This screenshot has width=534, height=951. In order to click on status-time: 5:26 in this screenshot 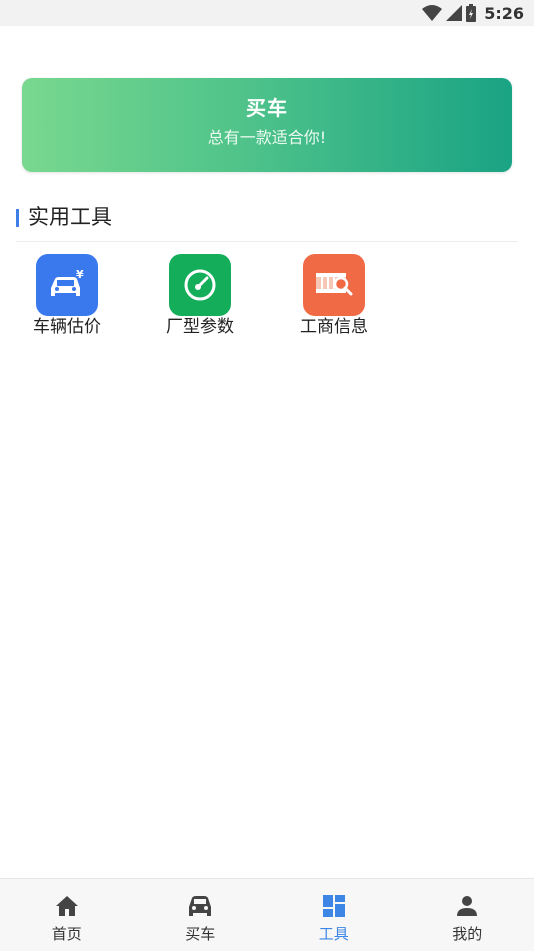, I will do `click(504, 13)`.